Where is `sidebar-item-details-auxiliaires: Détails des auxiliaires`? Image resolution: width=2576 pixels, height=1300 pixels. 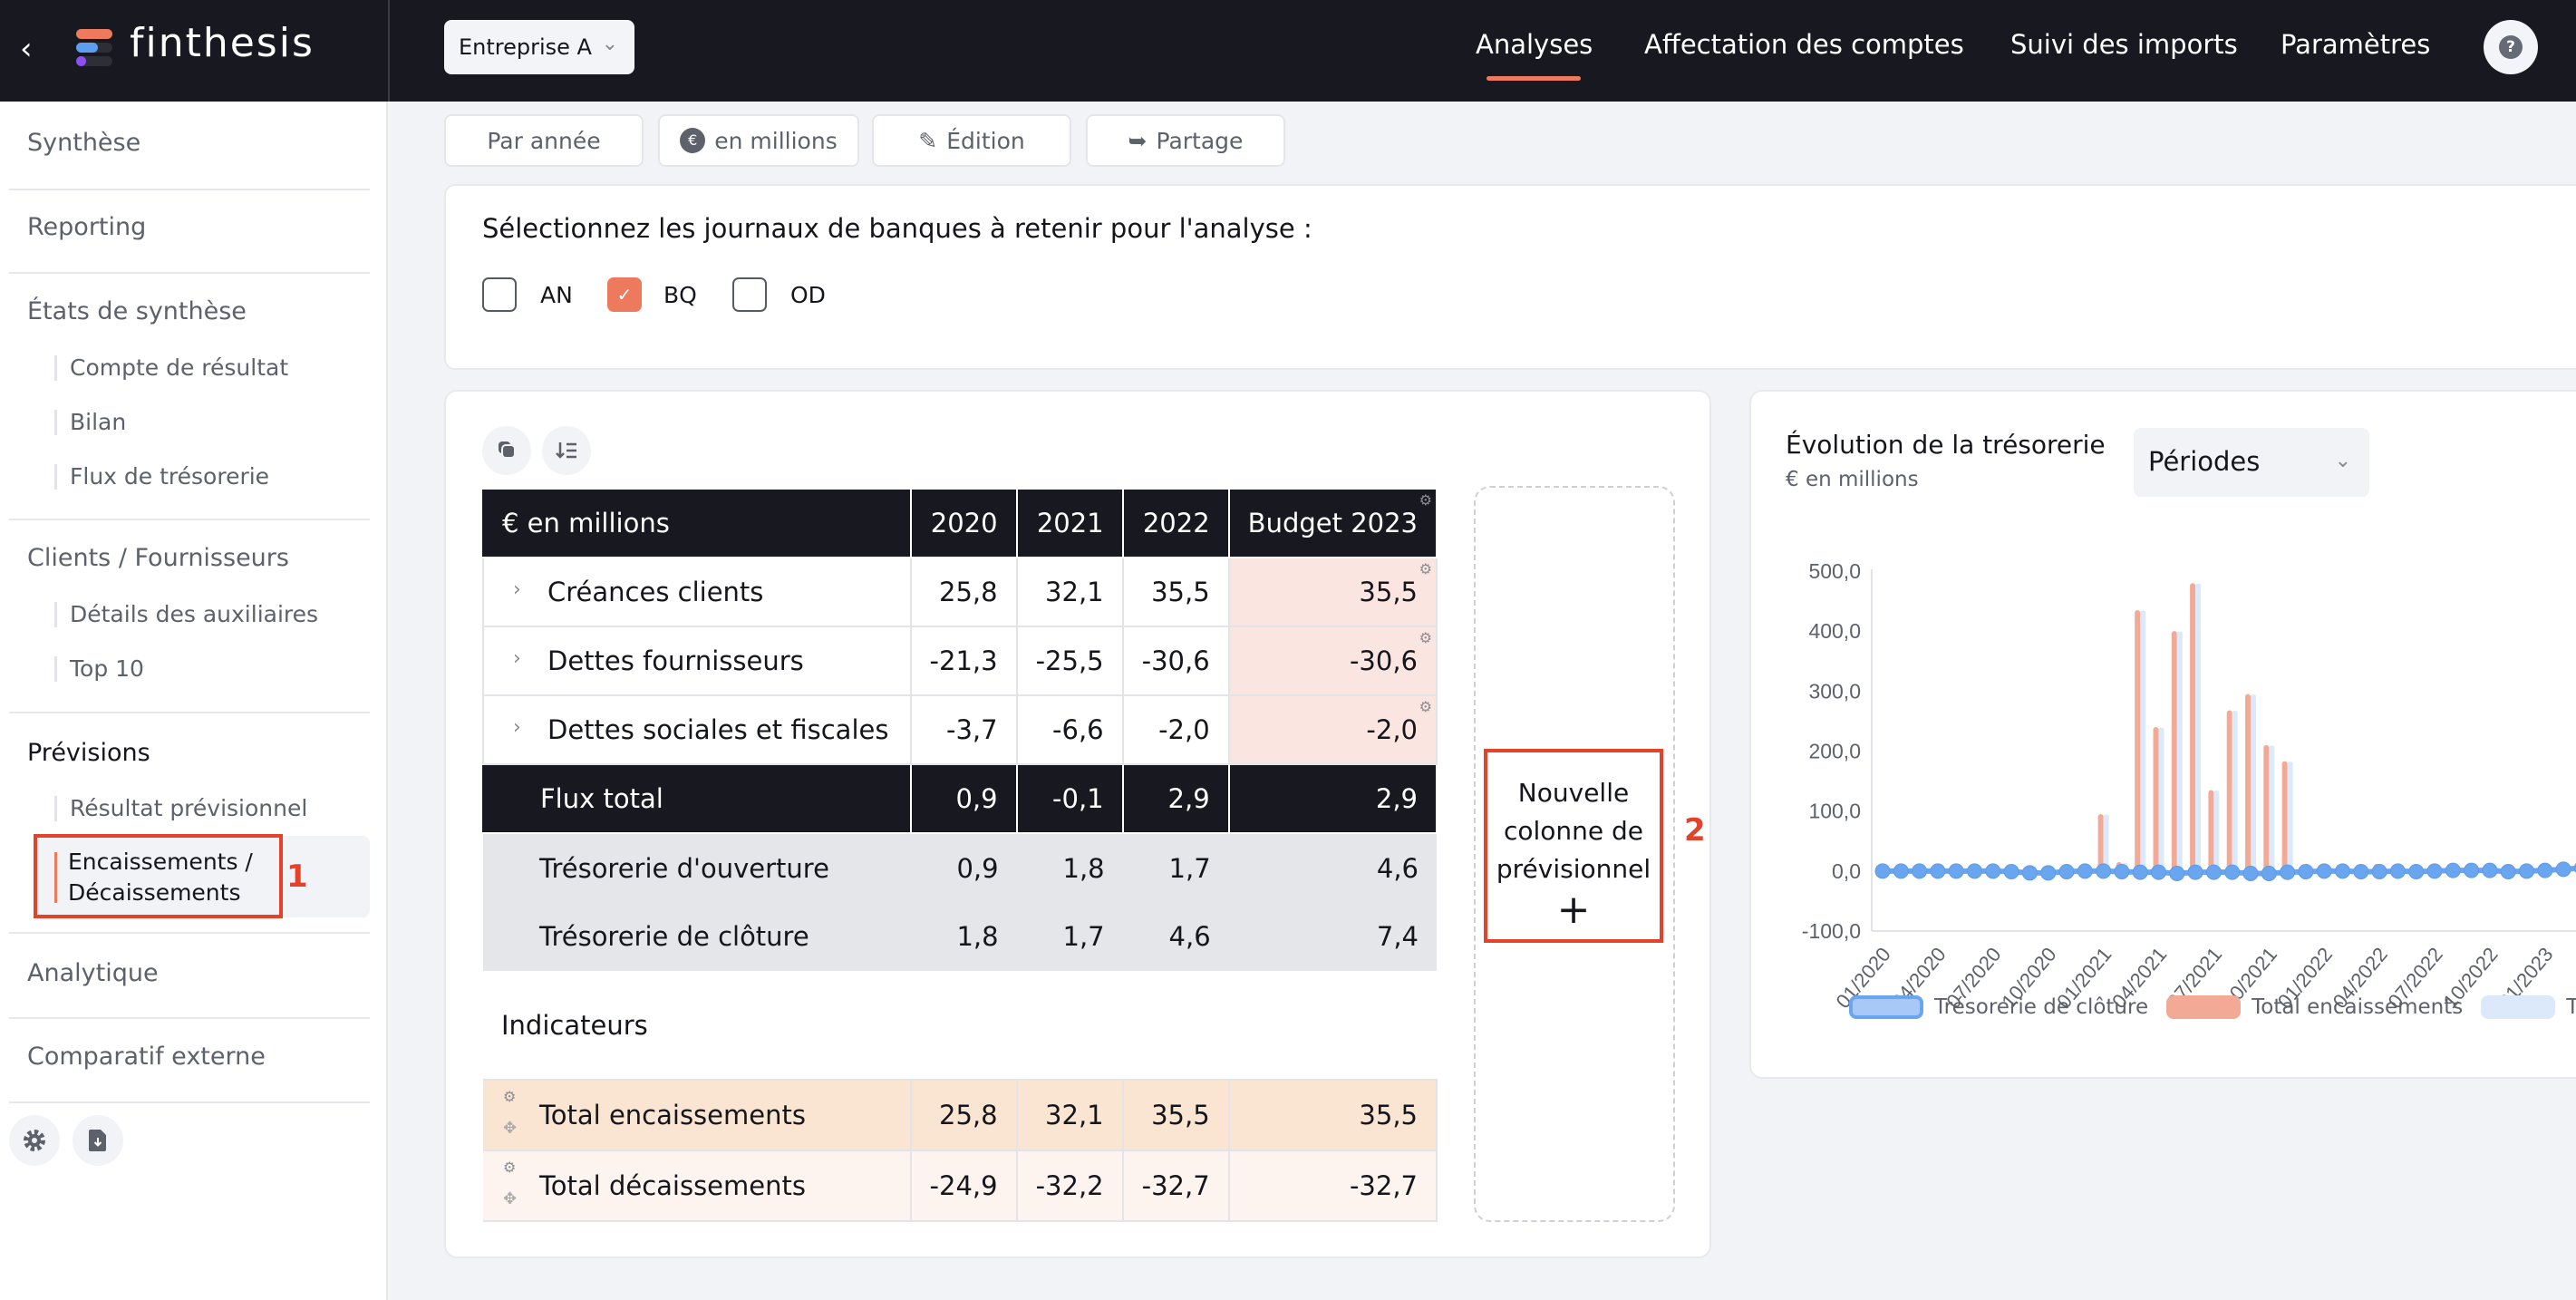
sidebar-item-details-auxiliaires: Détails des auxiliaires is located at coordinates (186, 614).